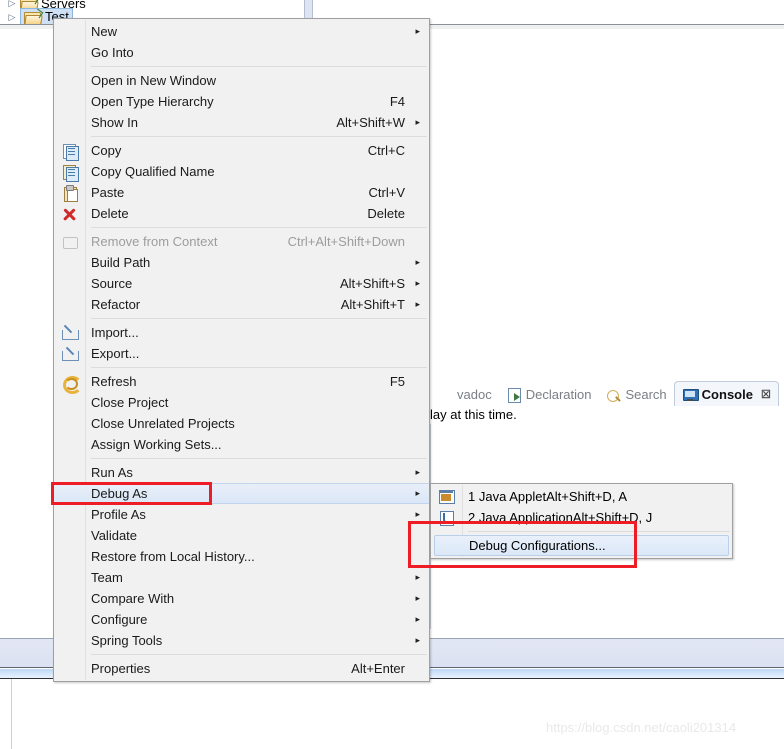 Image resolution: width=784 pixels, height=749 pixels. Describe the element at coordinates (613, 394) in the screenshot. I see `search-icon` at that location.